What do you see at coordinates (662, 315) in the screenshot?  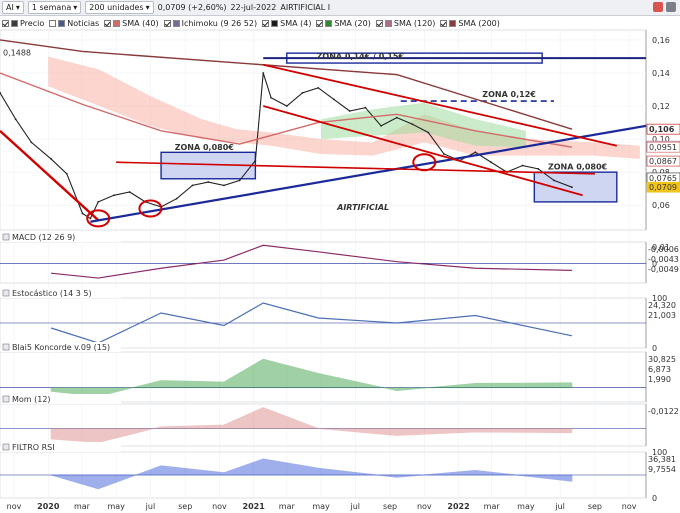 I see `pane-marker-label: 21,003` at bounding box center [662, 315].